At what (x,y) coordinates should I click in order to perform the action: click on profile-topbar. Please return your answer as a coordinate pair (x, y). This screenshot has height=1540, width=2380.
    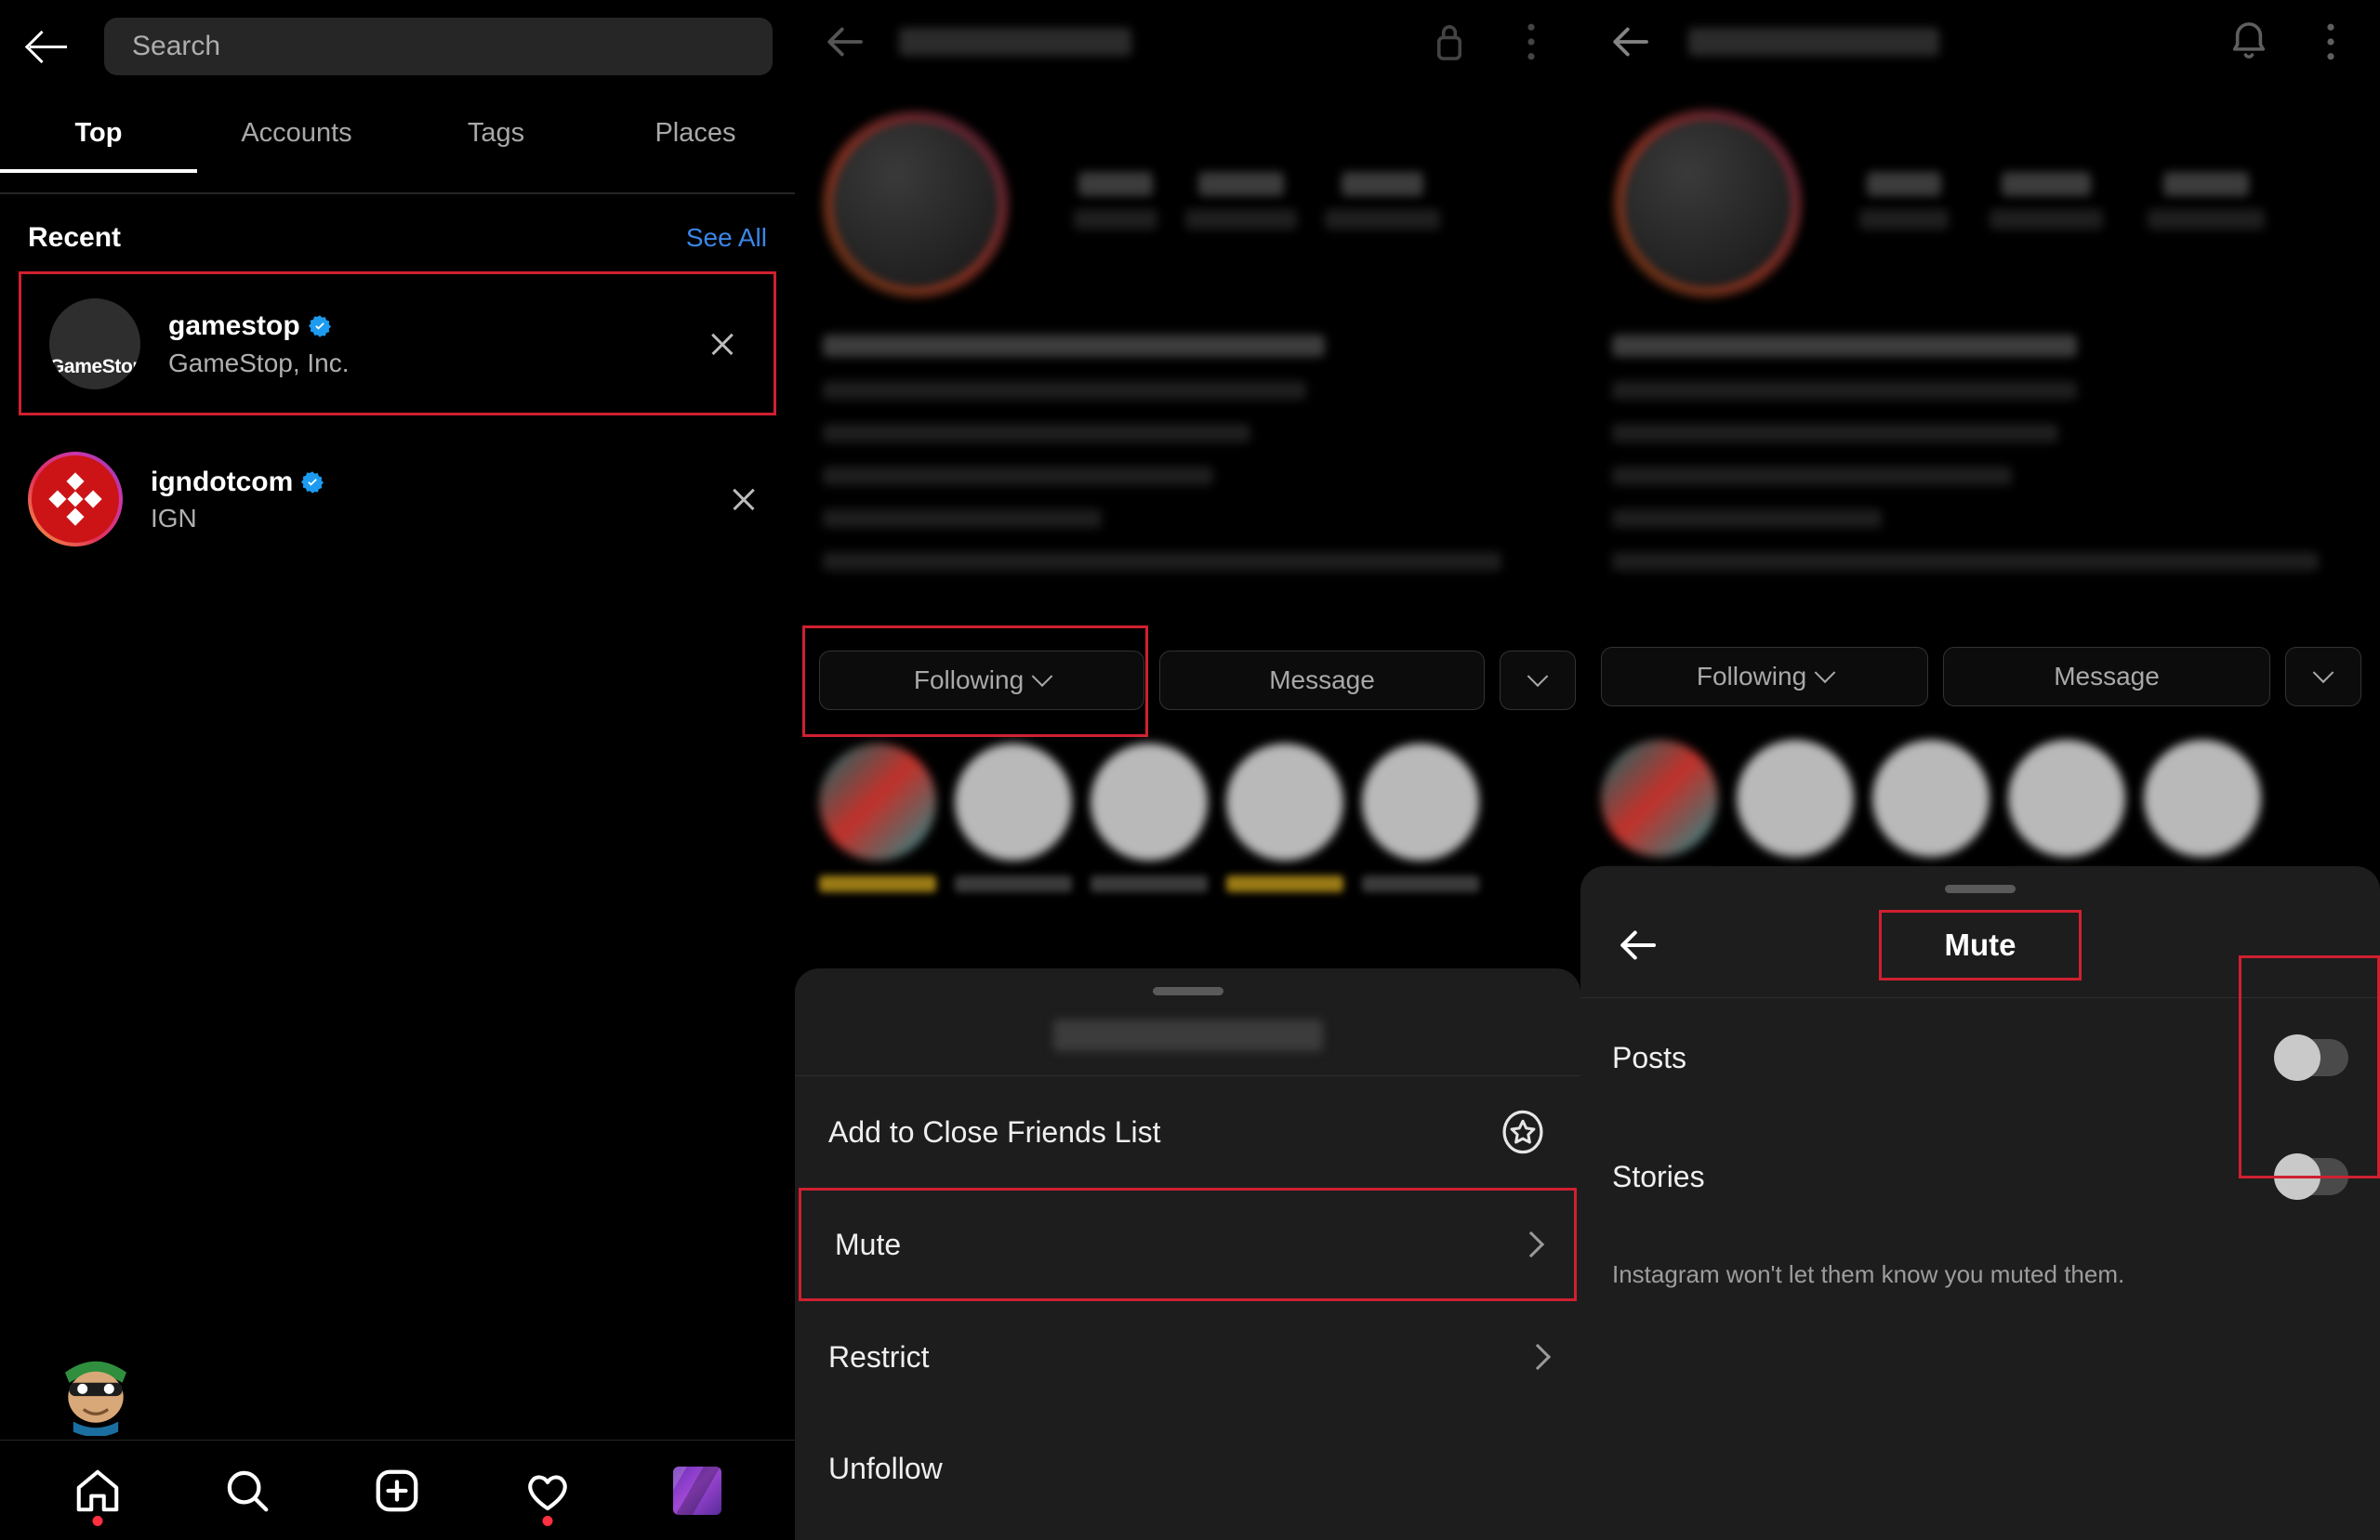
    Looking at the image, I should click on (1187, 42).